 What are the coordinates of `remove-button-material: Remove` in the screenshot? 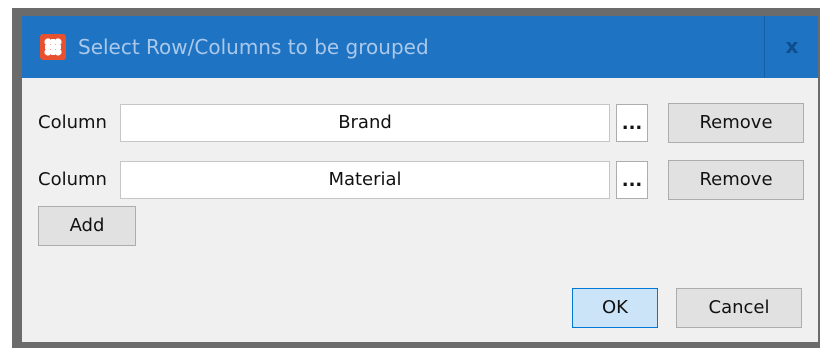 It's located at (736, 180).